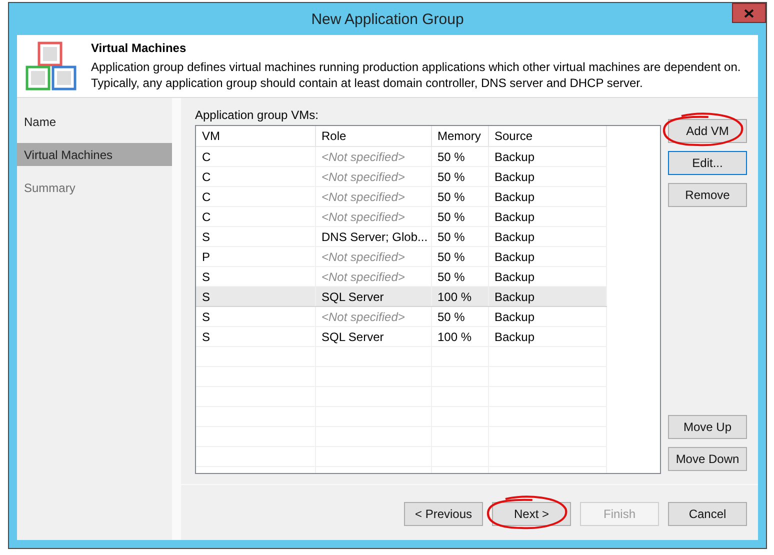  I want to click on table-row: S DNS Server; Glob... 50 % Backup, so click(401, 236).